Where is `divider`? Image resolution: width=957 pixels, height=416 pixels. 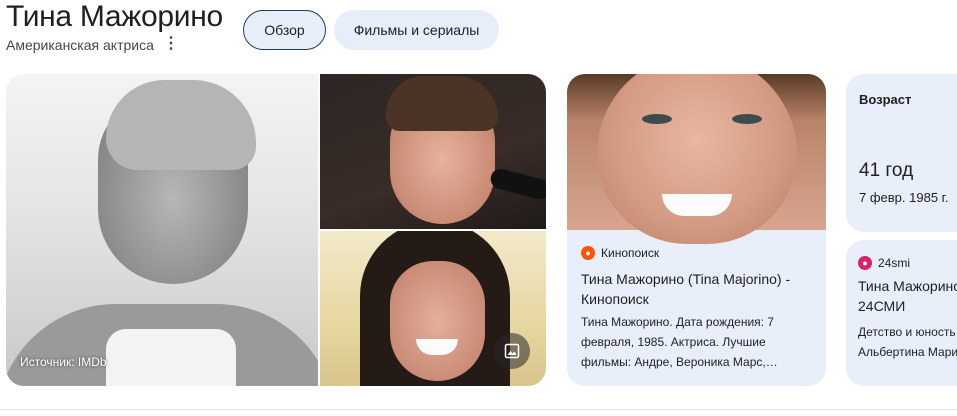
divider is located at coordinates (478, 409).